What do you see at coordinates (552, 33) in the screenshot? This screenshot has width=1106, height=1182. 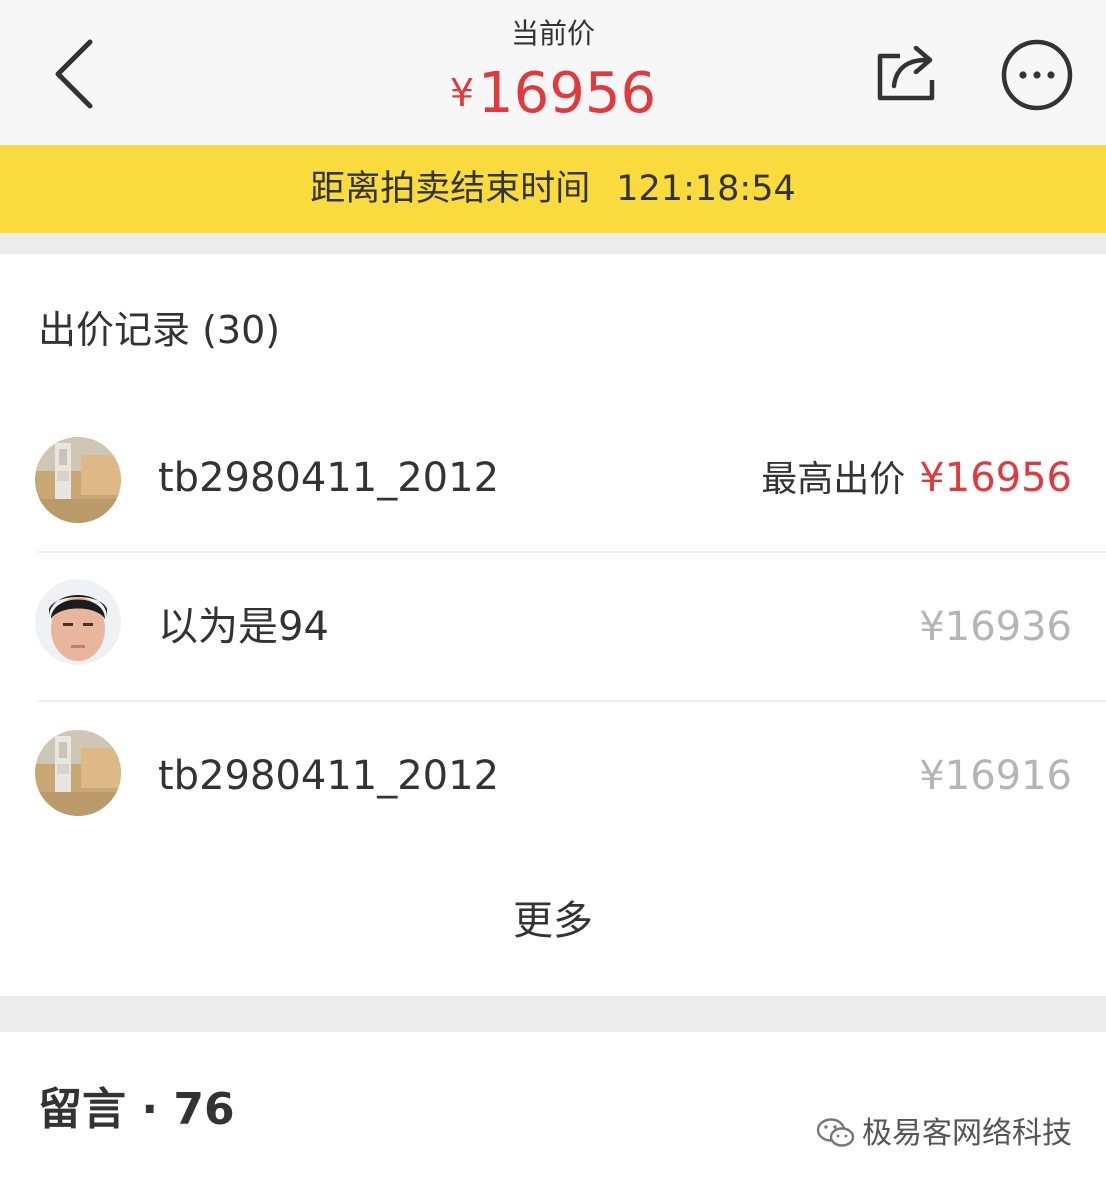 I see `current-price-caption: 当前价` at bounding box center [552, 33].